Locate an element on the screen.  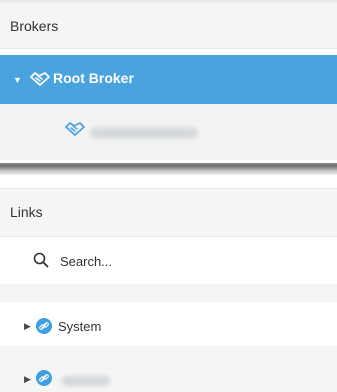
link-item-redacted: ▶ is located at coordinates (168, 369).